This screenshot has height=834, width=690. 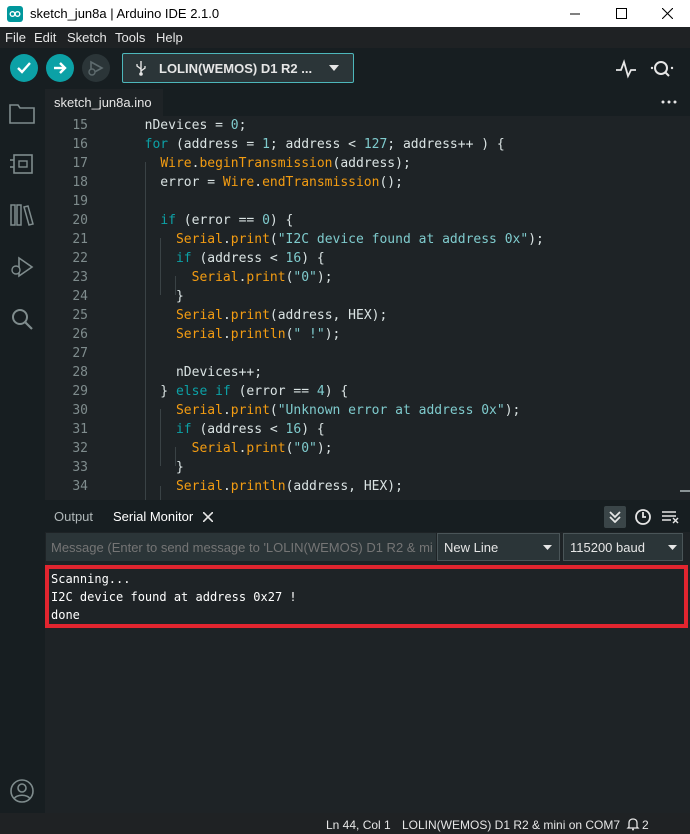 I want to click on baud-rate-select: 115200 baud, so click(x=623, y=547).